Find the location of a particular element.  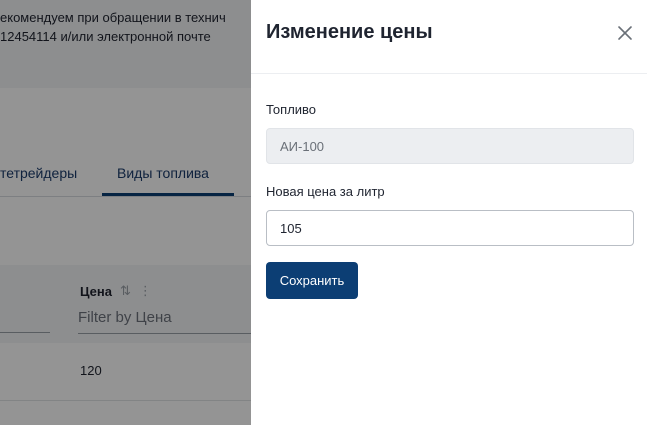

drawer-header: Изменение цены is located at coordinates (449, 37).